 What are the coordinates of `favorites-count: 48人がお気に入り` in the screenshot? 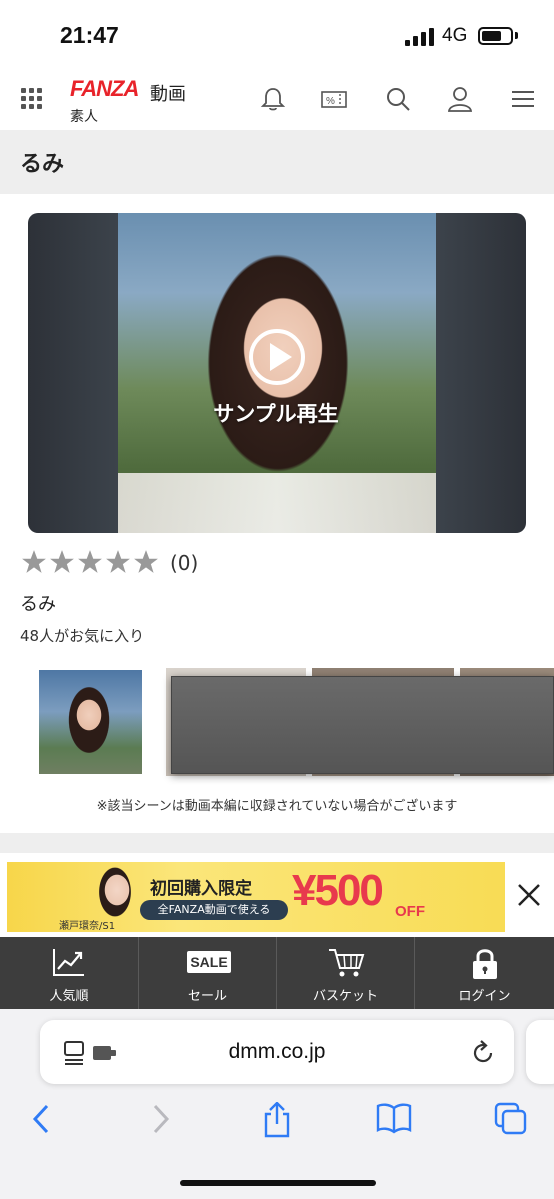 It's located at (82, 636).